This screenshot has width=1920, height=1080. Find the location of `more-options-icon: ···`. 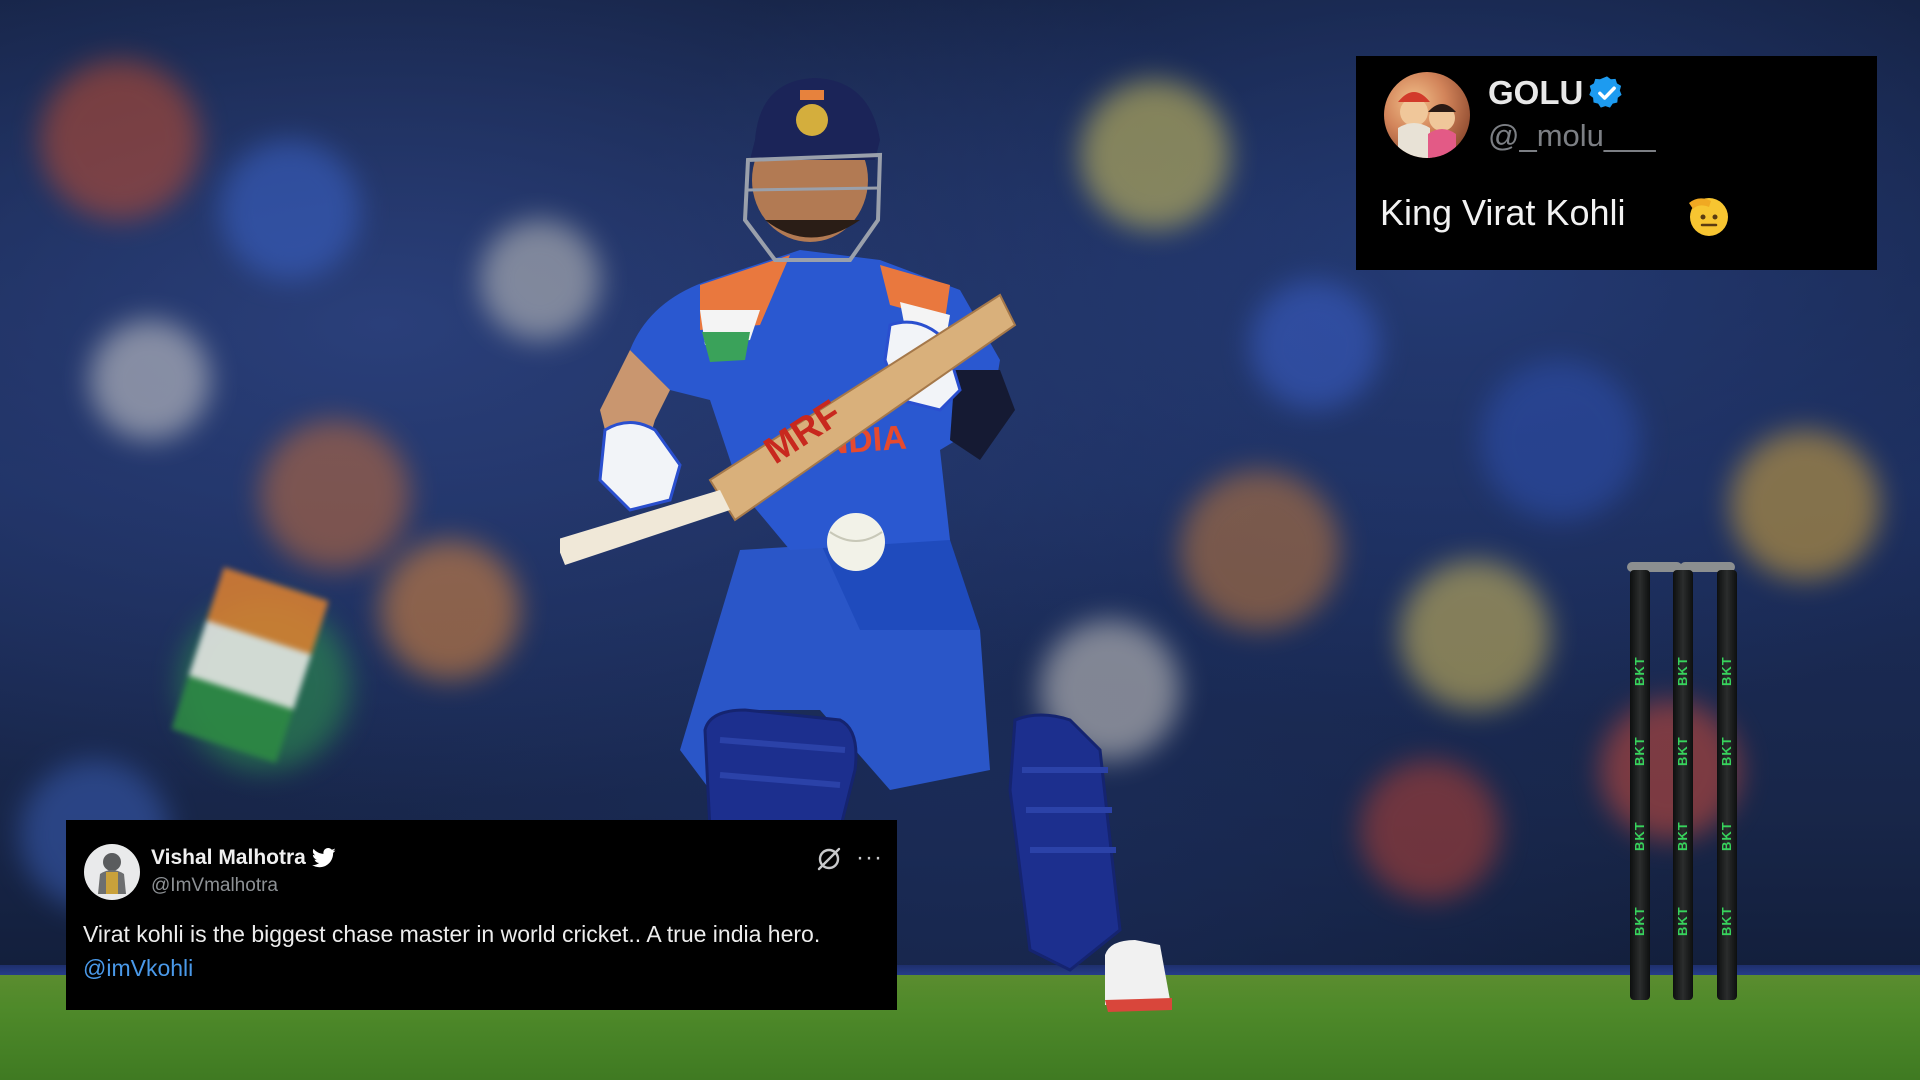

more-options-icon: ··· is located at coordinates (869, 858).